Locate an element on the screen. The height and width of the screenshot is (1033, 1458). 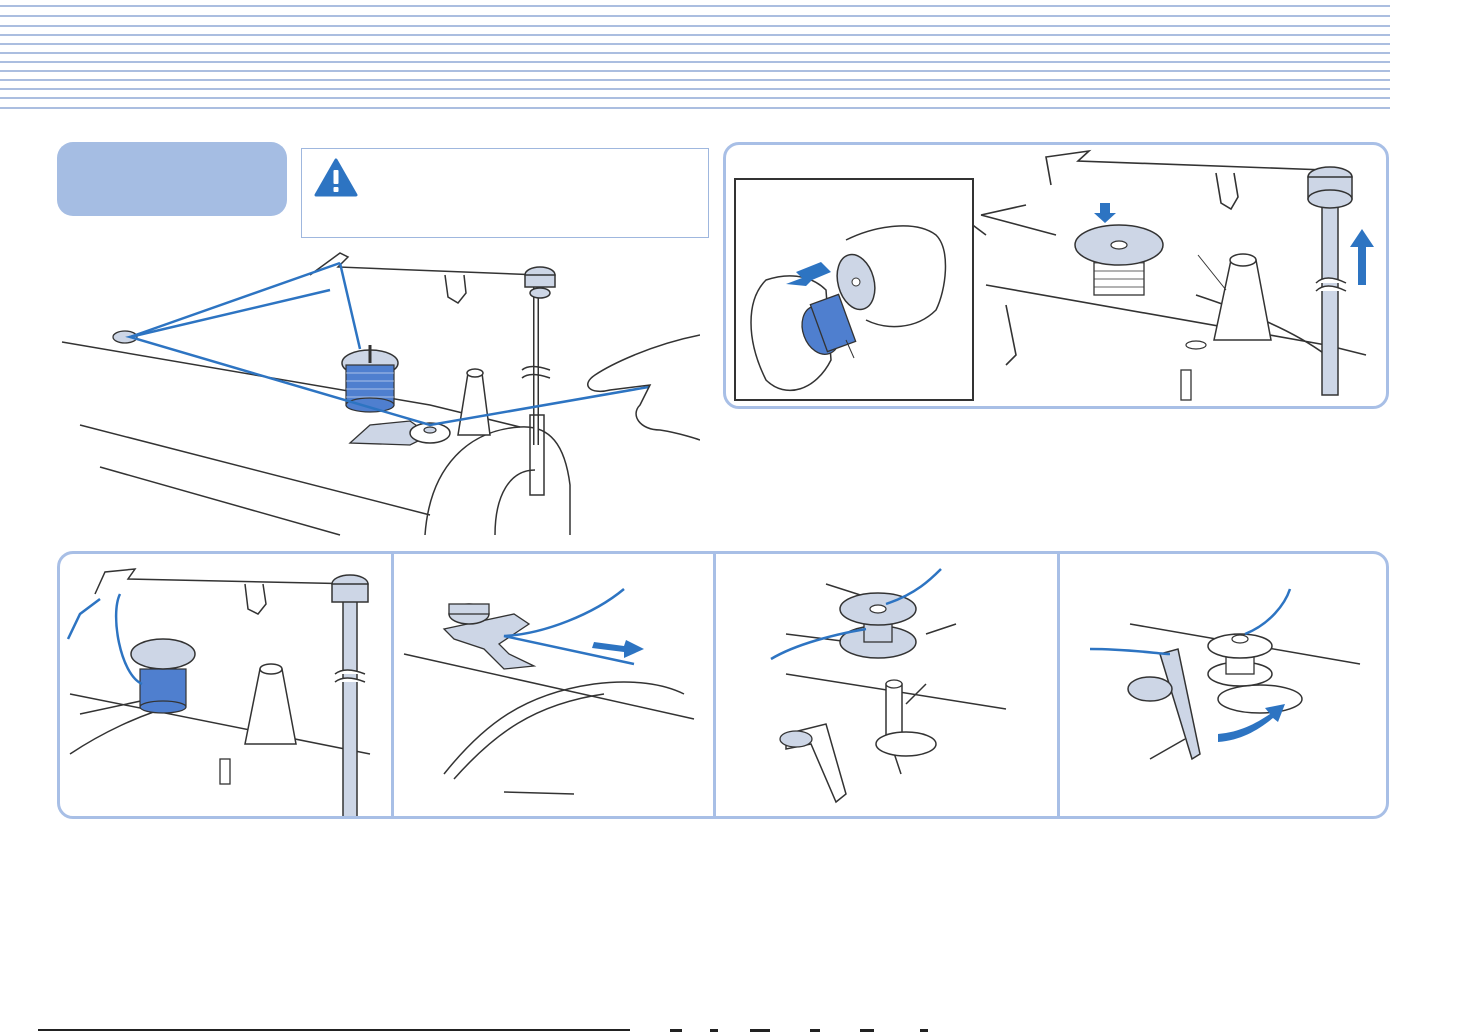
spool-cap-detail-inset is located at coordinates (854, 289).